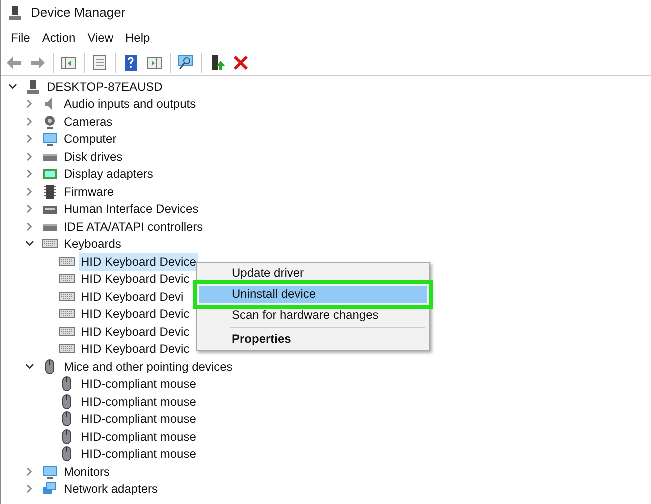 The height and width of the screenshot is (504, 651). I want to click on menu-item: View, so click(101, 38).